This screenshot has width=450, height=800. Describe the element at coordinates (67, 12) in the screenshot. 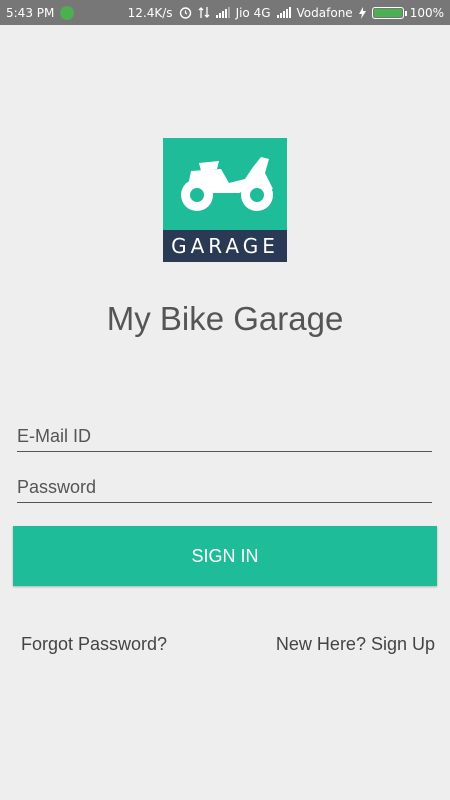

I see `notification-icon` at that location.